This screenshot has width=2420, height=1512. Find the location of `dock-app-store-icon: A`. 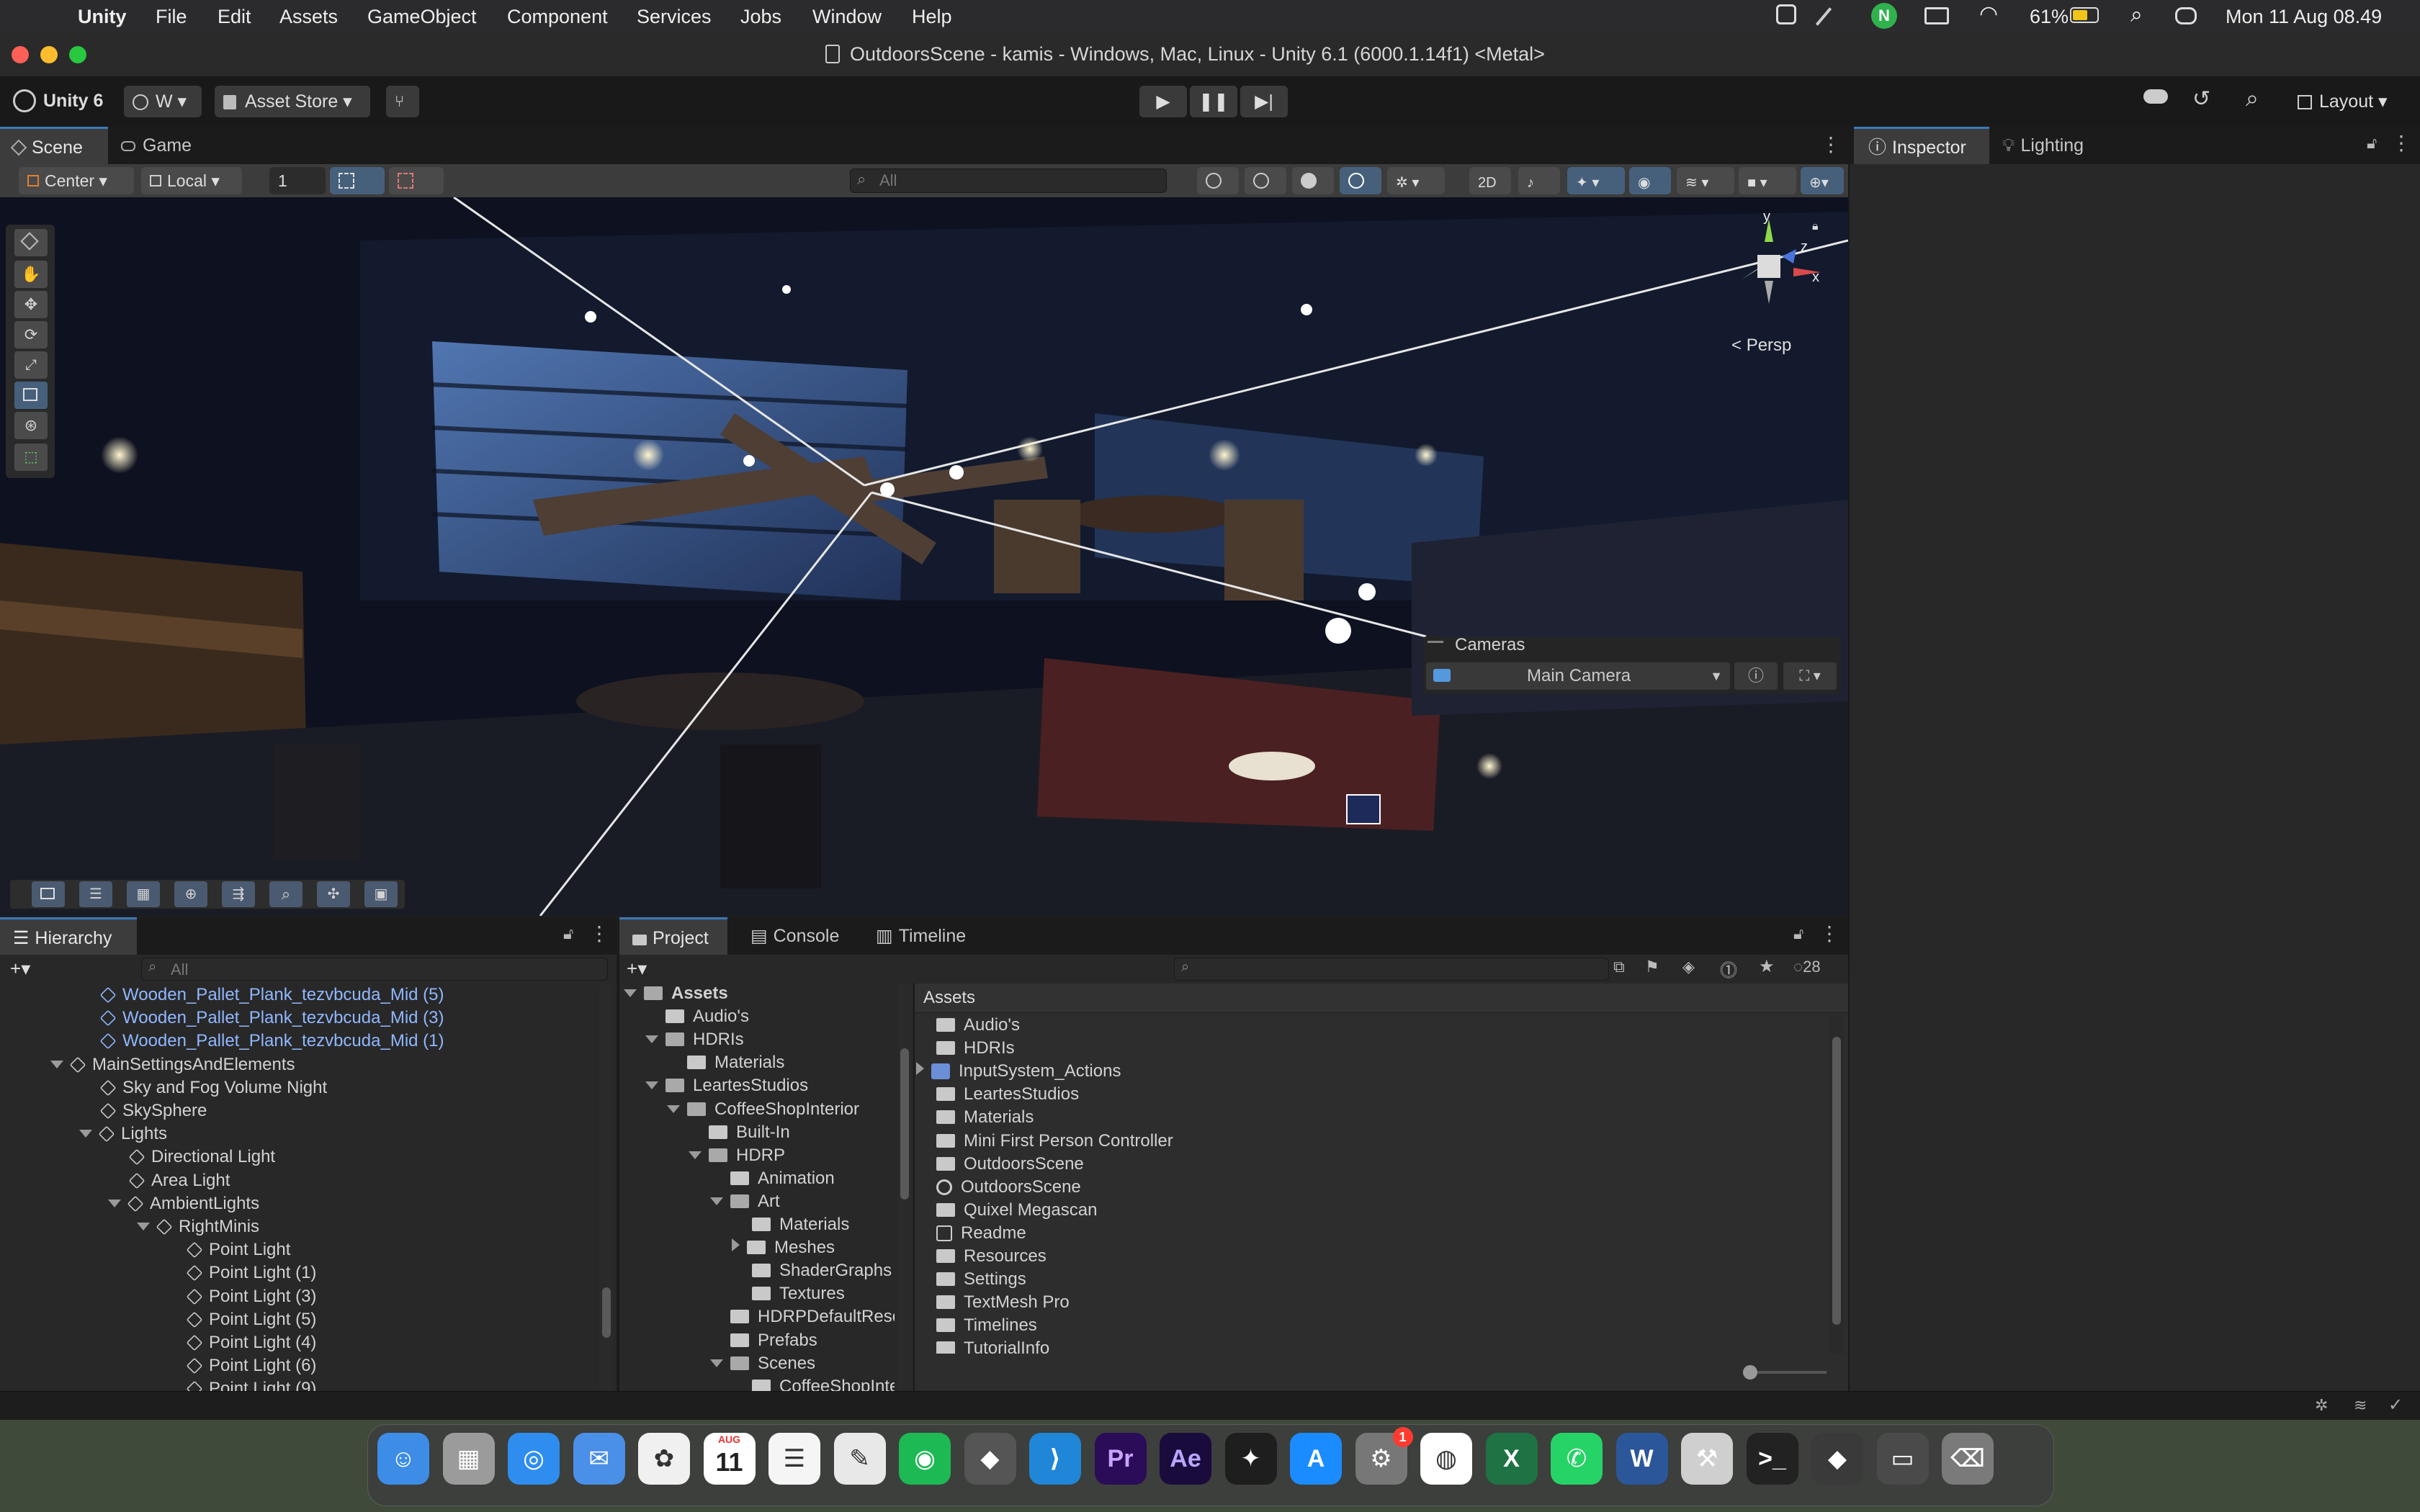

dock-app-store-icon: A is located at coordinates (1316, 1459).